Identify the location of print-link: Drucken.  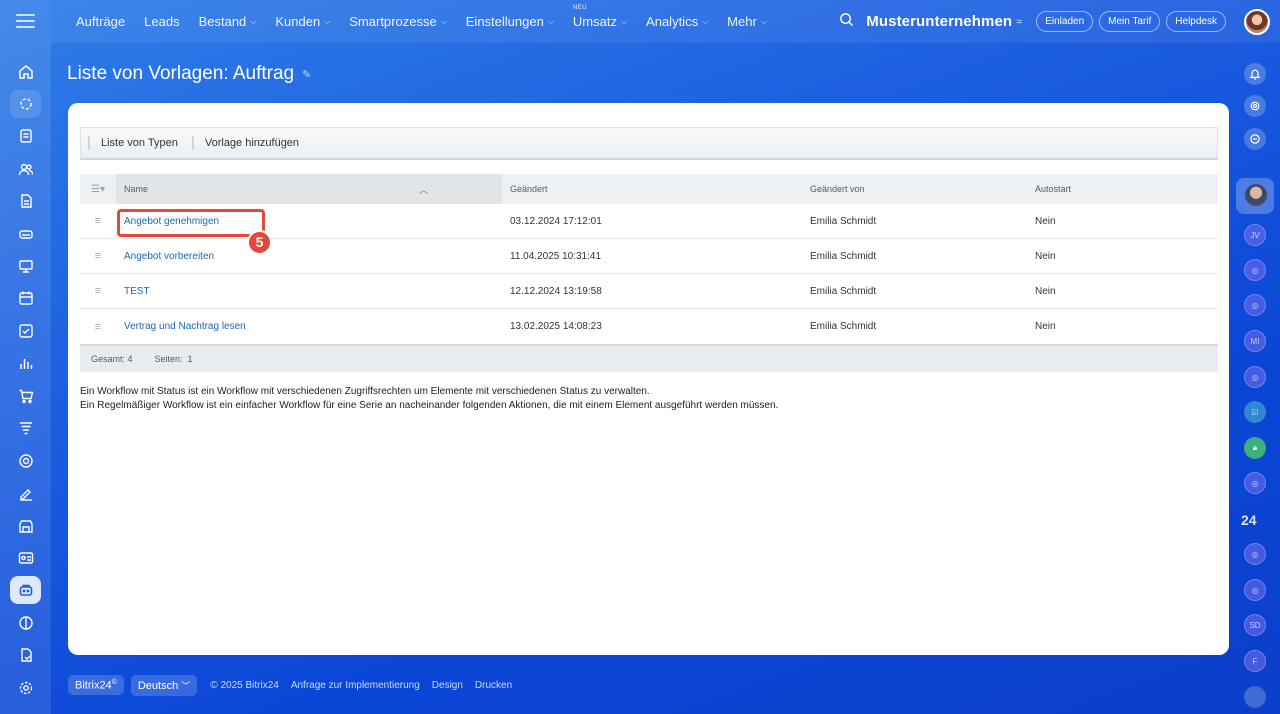
(493, 685).